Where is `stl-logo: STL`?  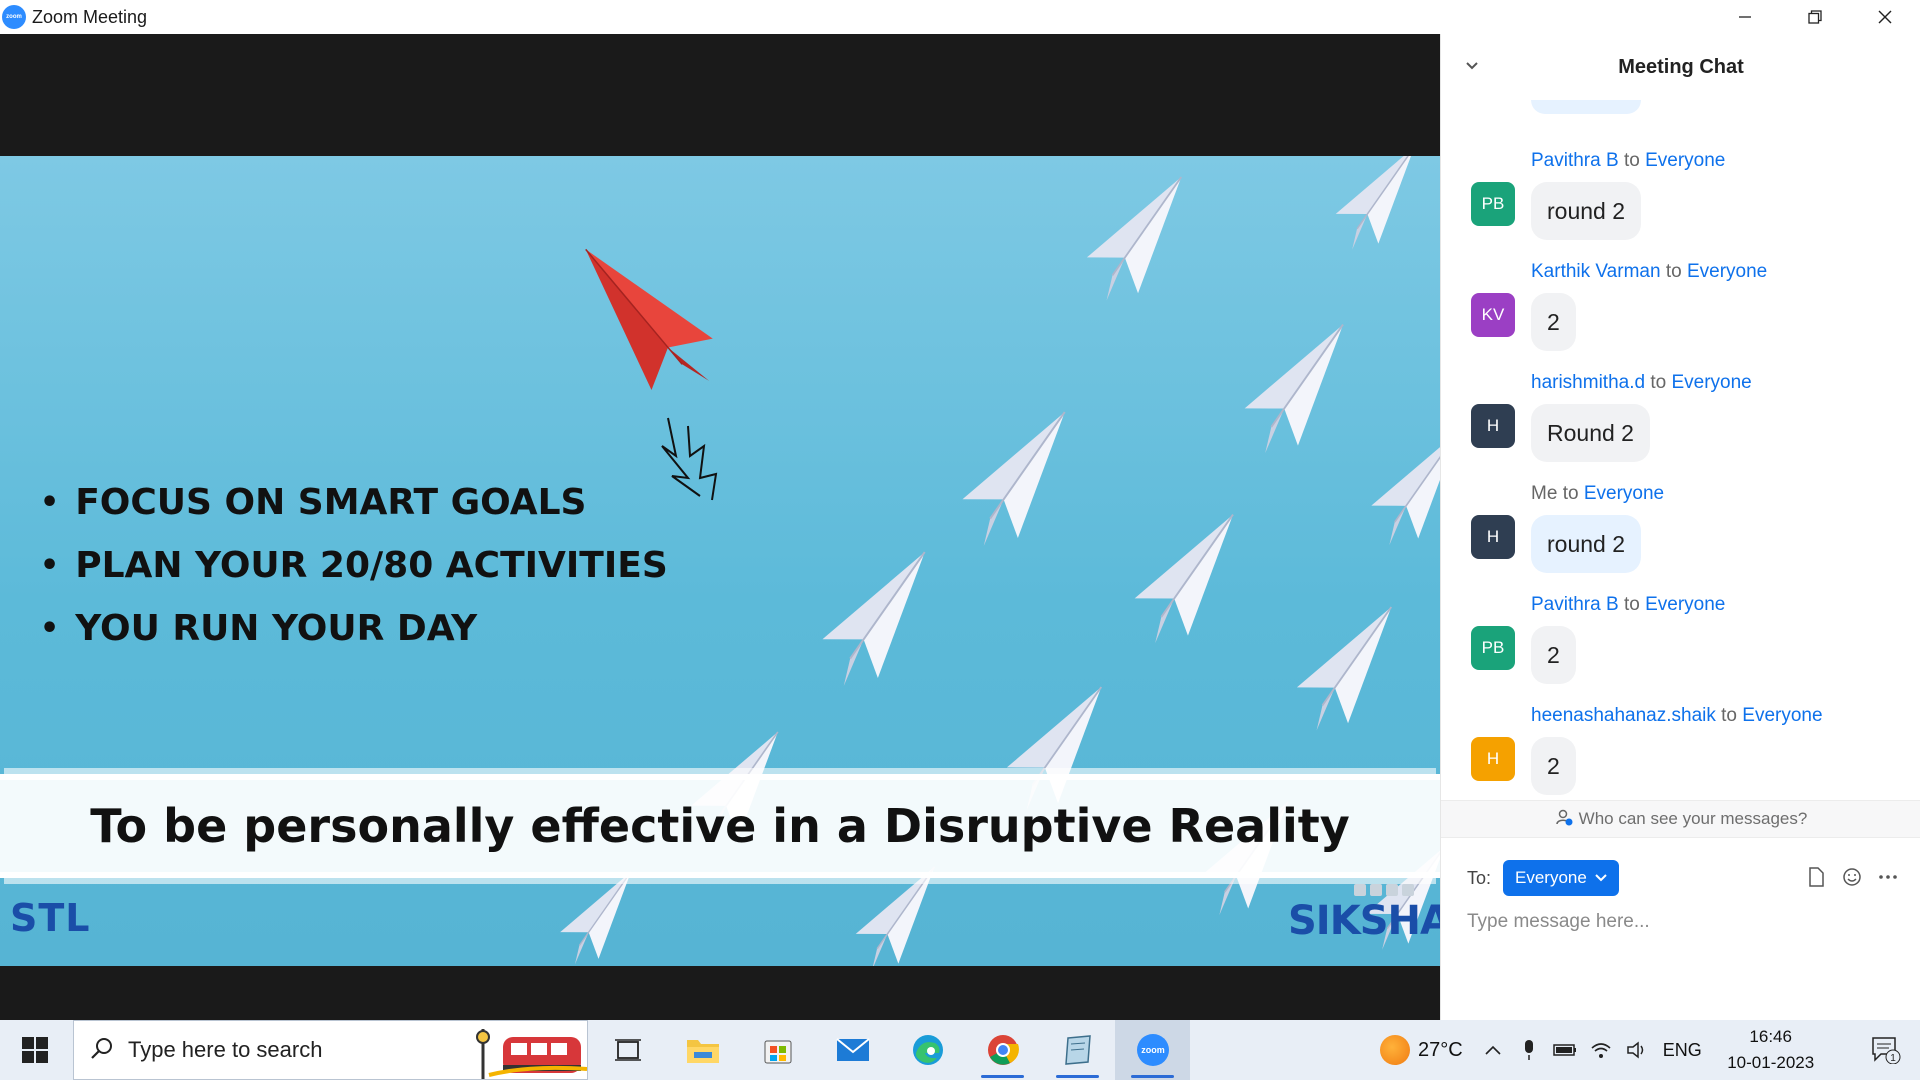 stl-logo: STL is located at coordinates (50, 918).